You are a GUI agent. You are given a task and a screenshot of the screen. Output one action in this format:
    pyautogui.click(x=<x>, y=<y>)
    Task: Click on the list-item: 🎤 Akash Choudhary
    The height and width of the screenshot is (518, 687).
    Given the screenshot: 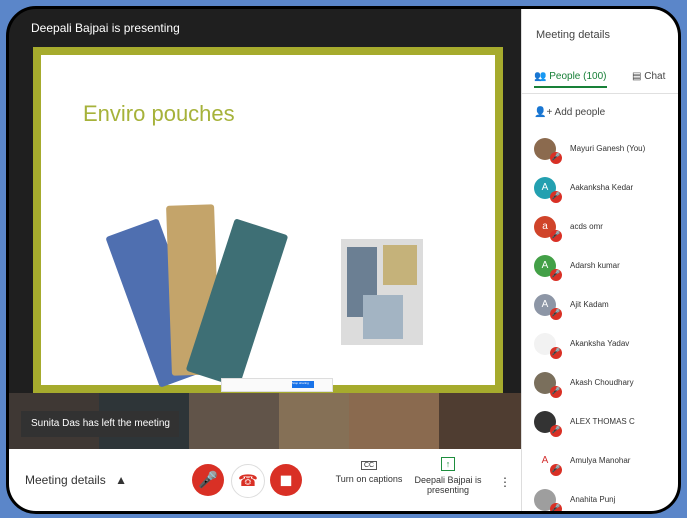 What is the action you would take?
    pyautogui.click(x=606, y=382)
    